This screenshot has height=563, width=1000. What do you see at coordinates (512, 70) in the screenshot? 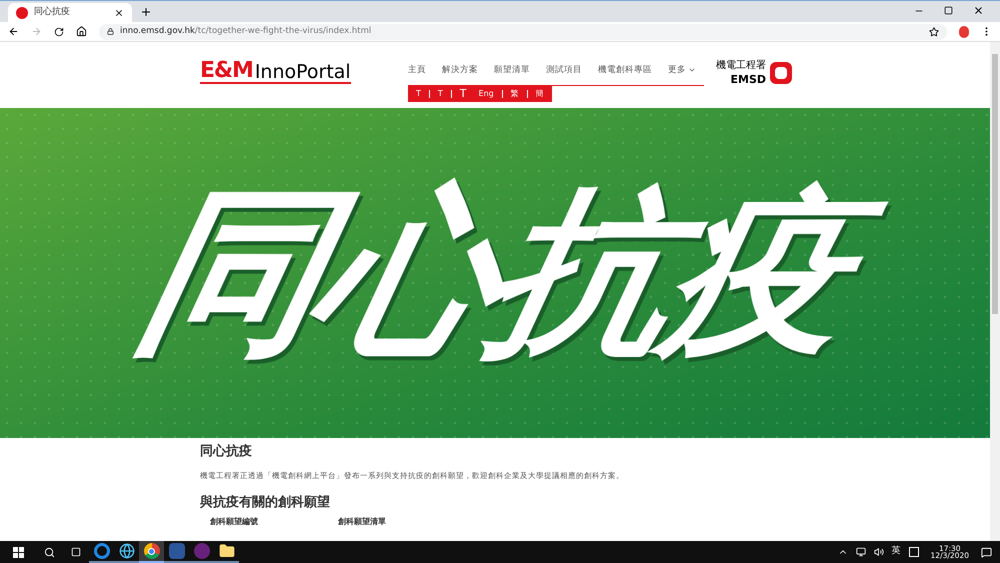
I see `nav-link: 願望清單` at bounding box center [512, 70].